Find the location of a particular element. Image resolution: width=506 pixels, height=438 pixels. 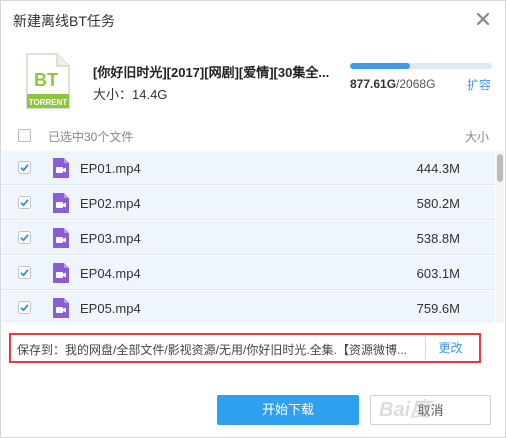

bt-label: BT is located at coordinates (46, 80).